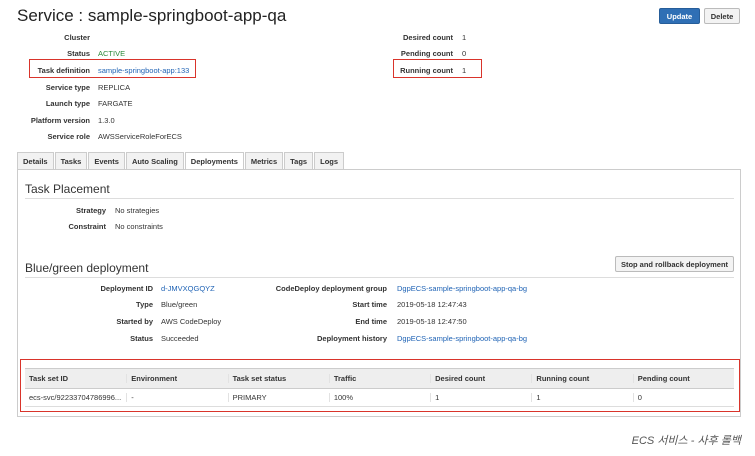 The width and height of the screenshot is (755, 456). I want to click on detail-label: Status, so click(78, 53).